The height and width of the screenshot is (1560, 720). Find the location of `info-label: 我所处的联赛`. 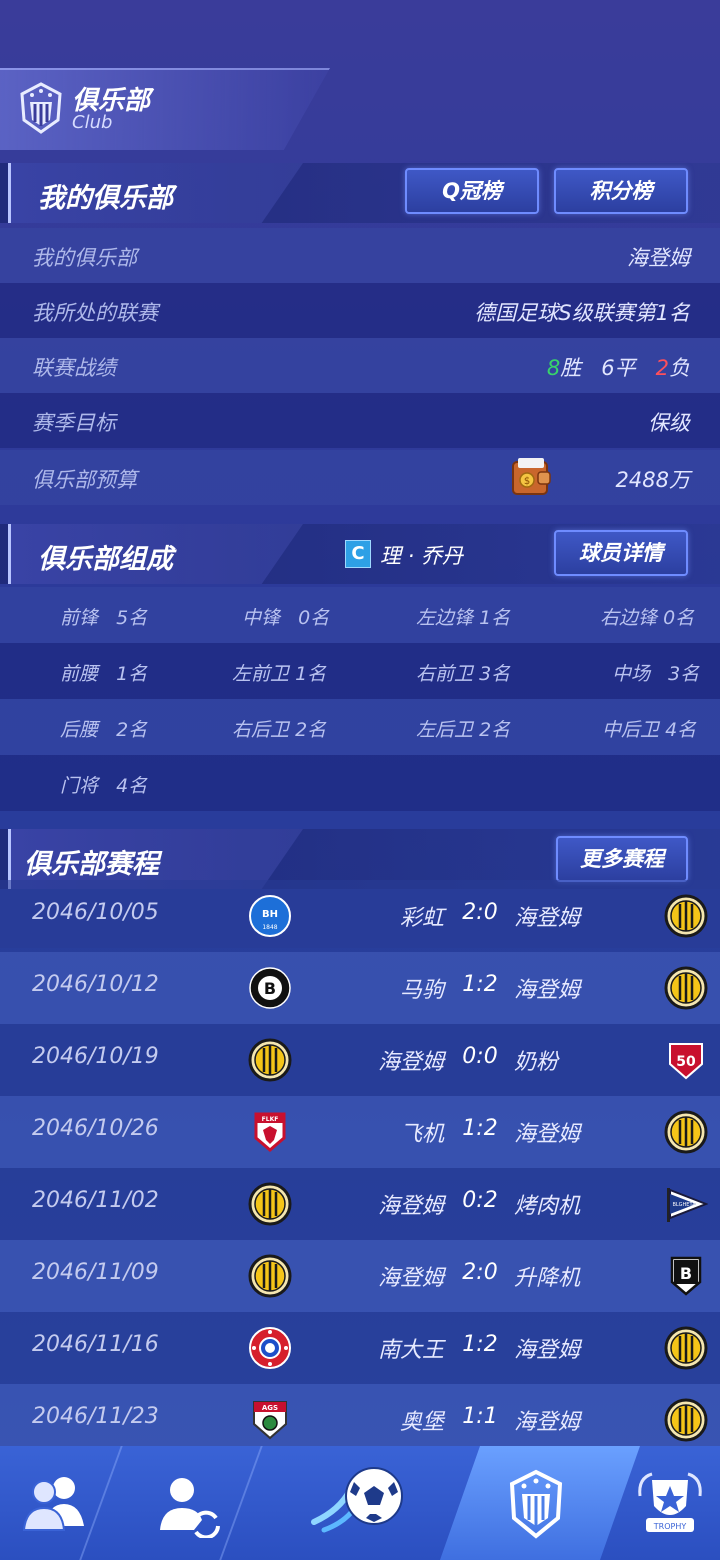

info-label: 我所处的联赛 is located at coordinates (95, 313).